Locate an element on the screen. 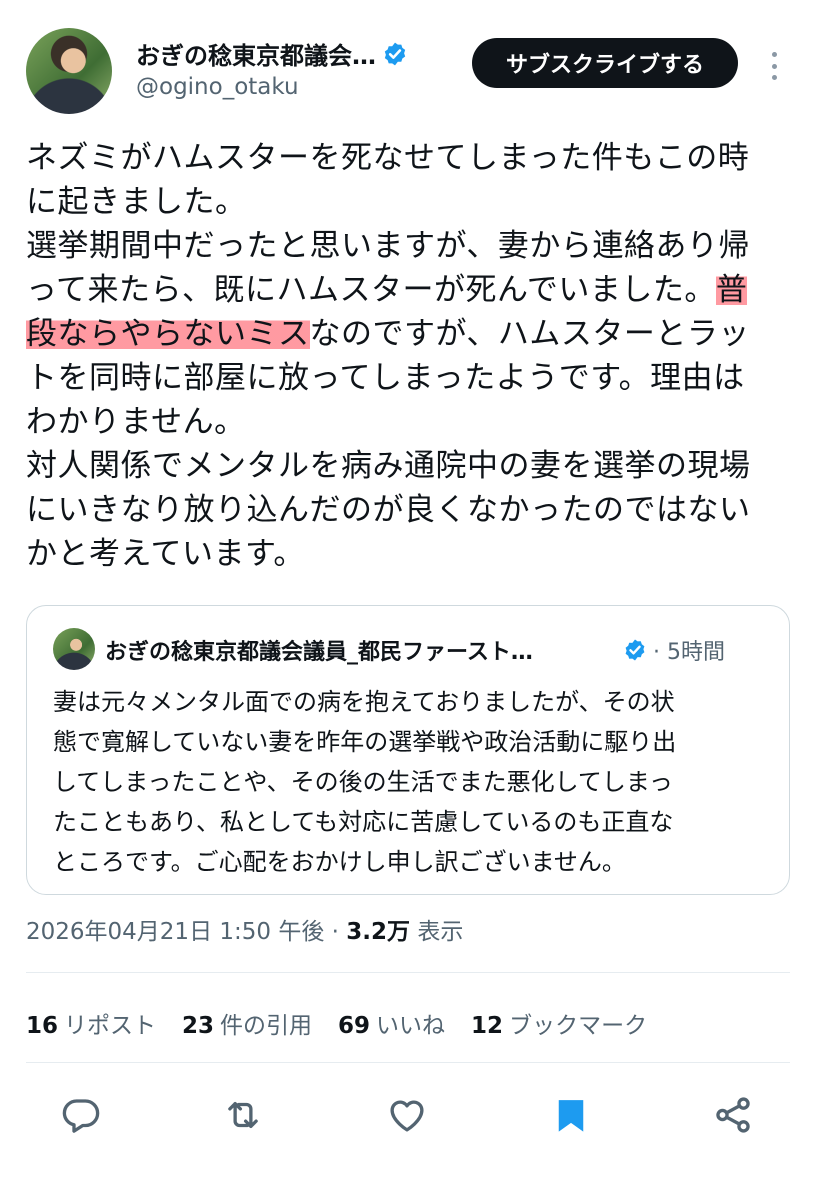 This screenshot has height=1200, width=815. reply-icon is located at coordinates (81, 1116).